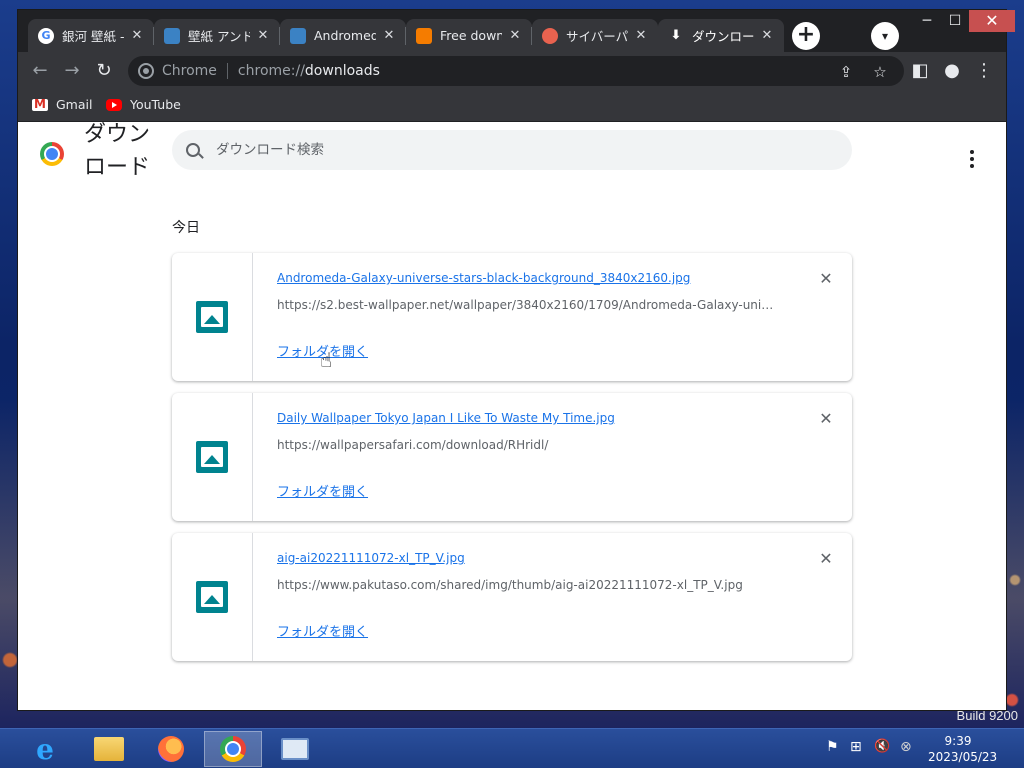 This screenshot has width=1024, height=768. What do you see at coordinates (880, 72) in the screenshot?
I see `bookmark-star-icon: ☆` at bounding box center [880, 72].